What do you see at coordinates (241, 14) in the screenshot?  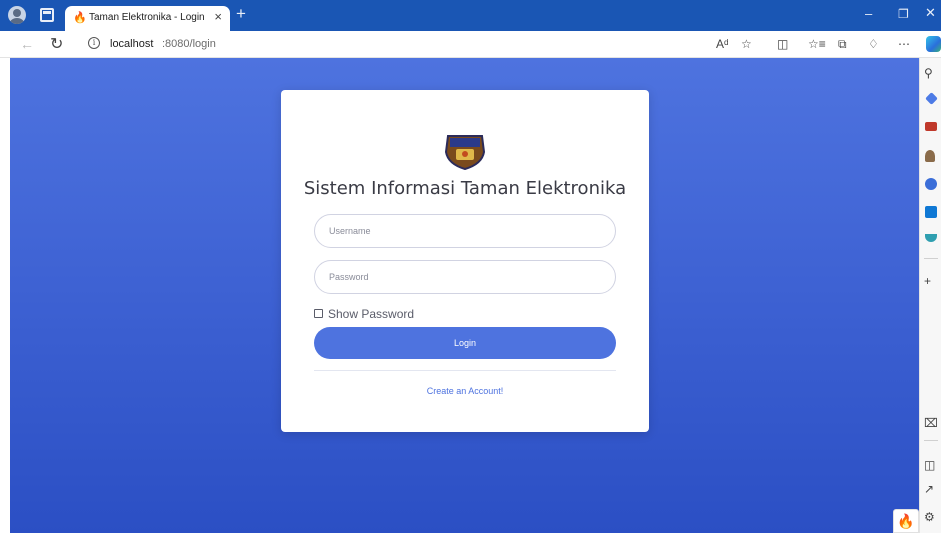 I see `new-tab-button: +` at bounding box center [241, 14].